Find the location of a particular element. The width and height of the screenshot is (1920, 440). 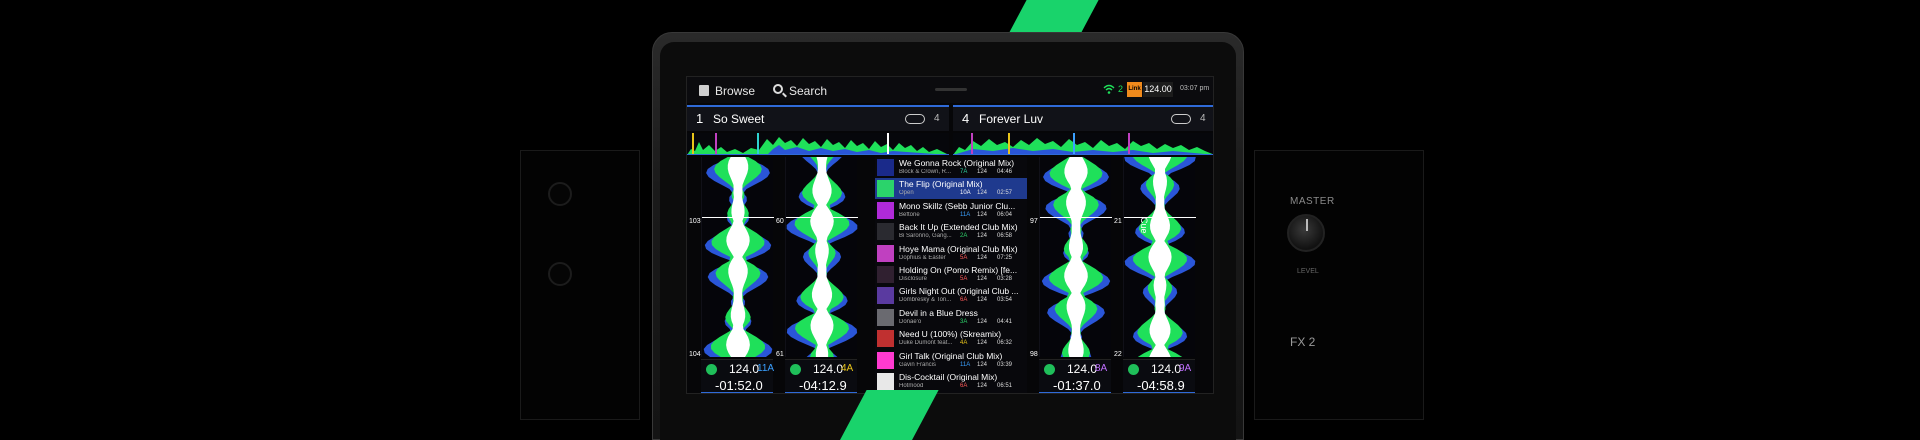

top-bar: Browse Search 2 Link 124.00 03:07 pm is located at coordinates (950, 90).